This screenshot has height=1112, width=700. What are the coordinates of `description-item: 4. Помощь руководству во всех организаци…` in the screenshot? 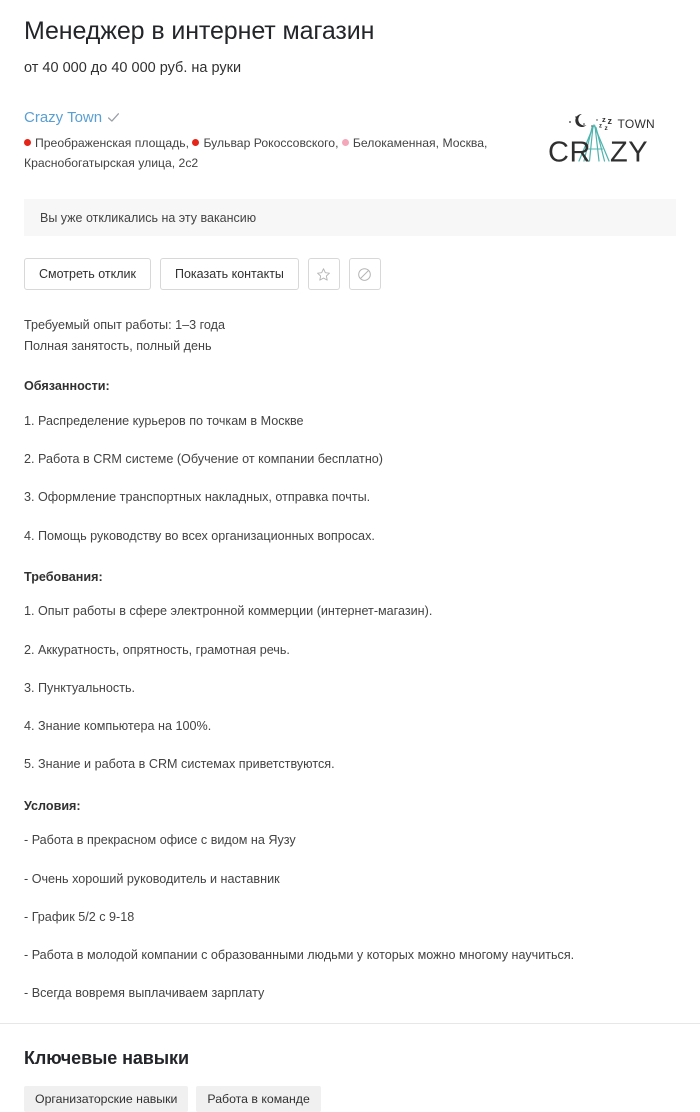 It's located at (199, 535).